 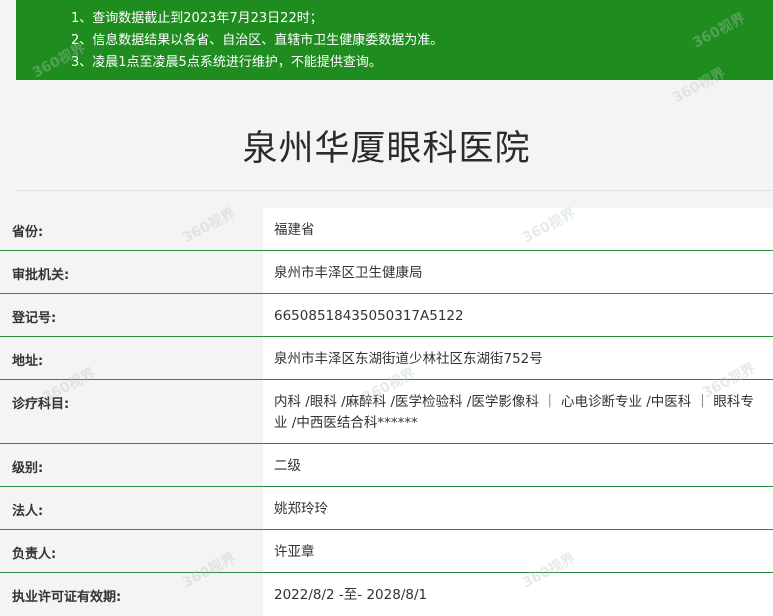 I want to click on table-row-registration: 登记号: 66508518435050317A5122, so click(x=386, y=314).